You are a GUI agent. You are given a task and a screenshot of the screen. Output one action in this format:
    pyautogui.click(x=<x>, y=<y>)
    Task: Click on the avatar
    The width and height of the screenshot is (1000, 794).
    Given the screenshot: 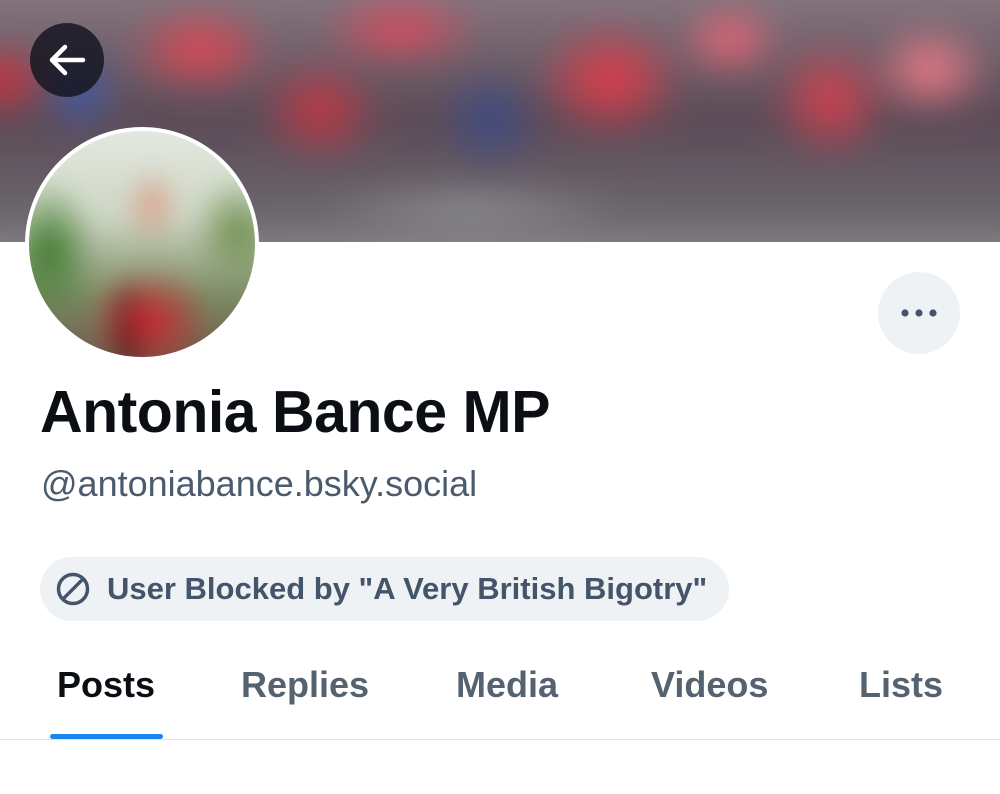 What is the action you would take?
    pyautogui.click(x=142, y=244)
    